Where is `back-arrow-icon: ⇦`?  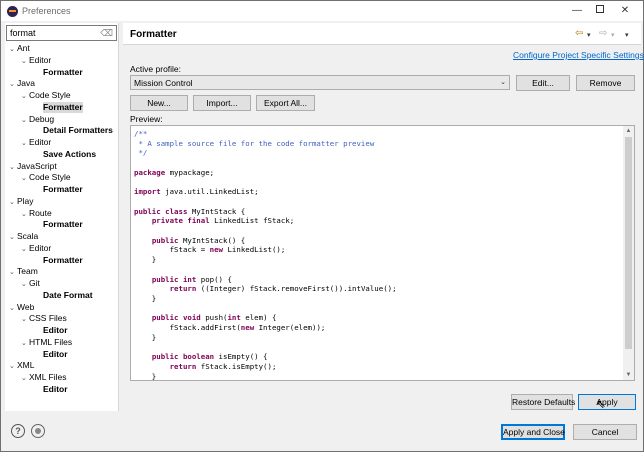
back-arrow-icon: ⇦ is located at coordinates (579, 33).